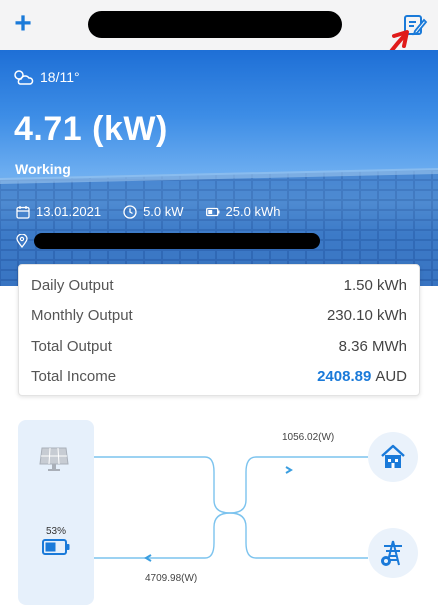 This screenshot has width=438, height=605. What do you see at coordinates (56, 531) in the screenshot?
I see `battery-percent: 53%` at bounding box center [56, 531].